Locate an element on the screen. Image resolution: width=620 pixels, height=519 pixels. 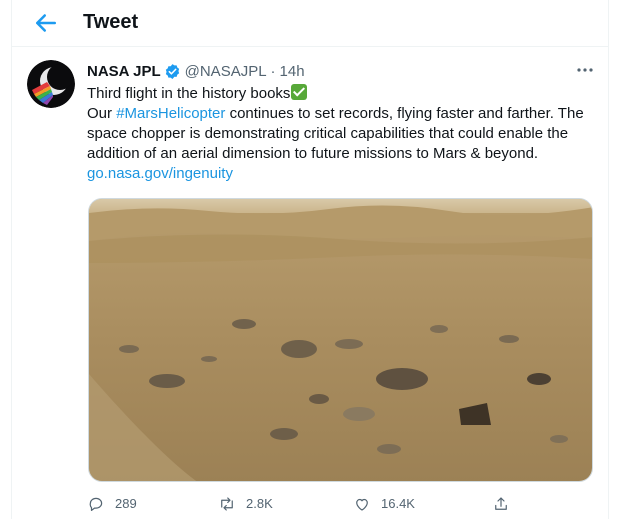
more-options-button is located at coordinates (585, 70).